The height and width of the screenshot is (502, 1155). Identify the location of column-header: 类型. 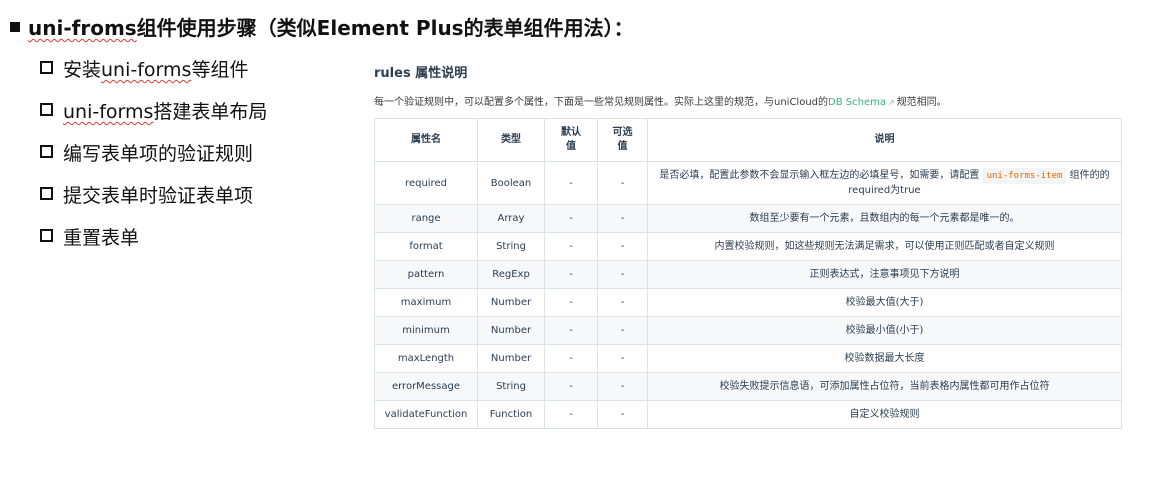
(511, 140).